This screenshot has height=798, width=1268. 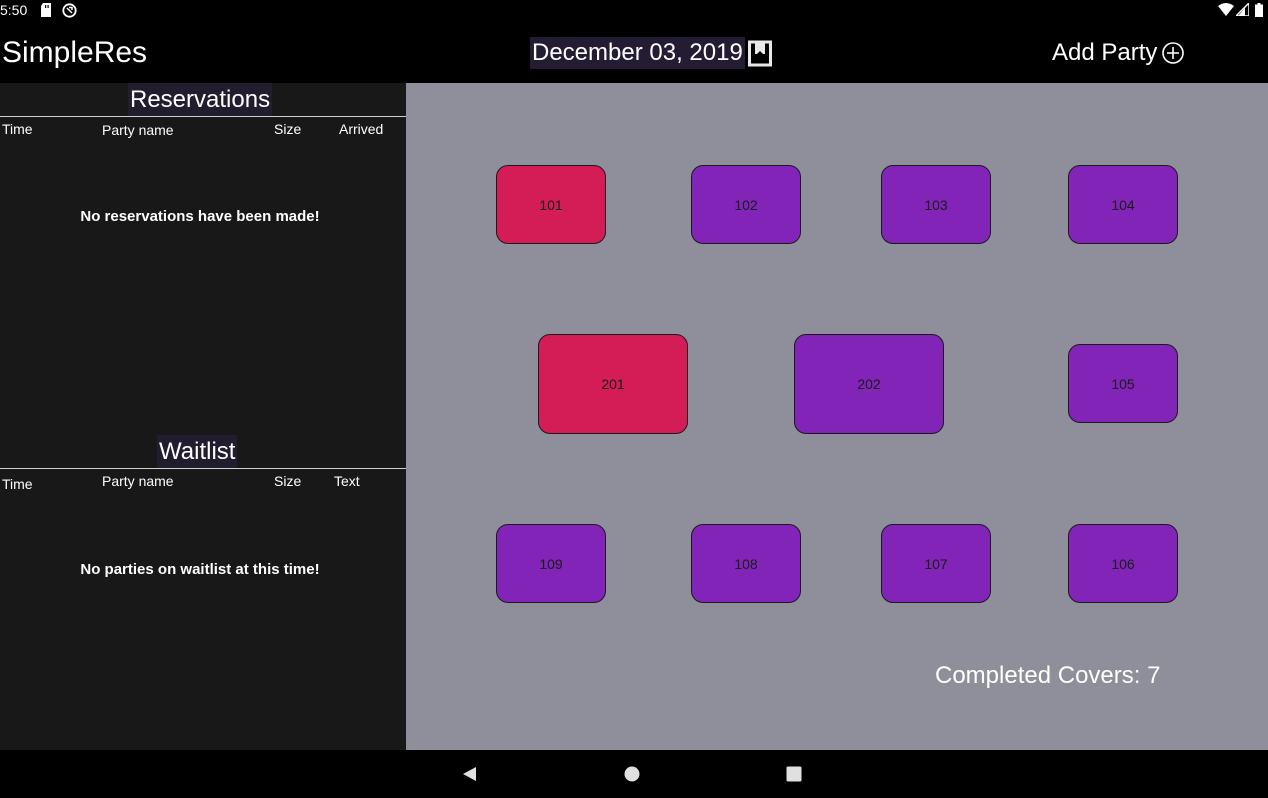 What do you see at coordinates (760, 53) in the screenshot?
I see `calendar-icon` at bounding box center [760, 53].